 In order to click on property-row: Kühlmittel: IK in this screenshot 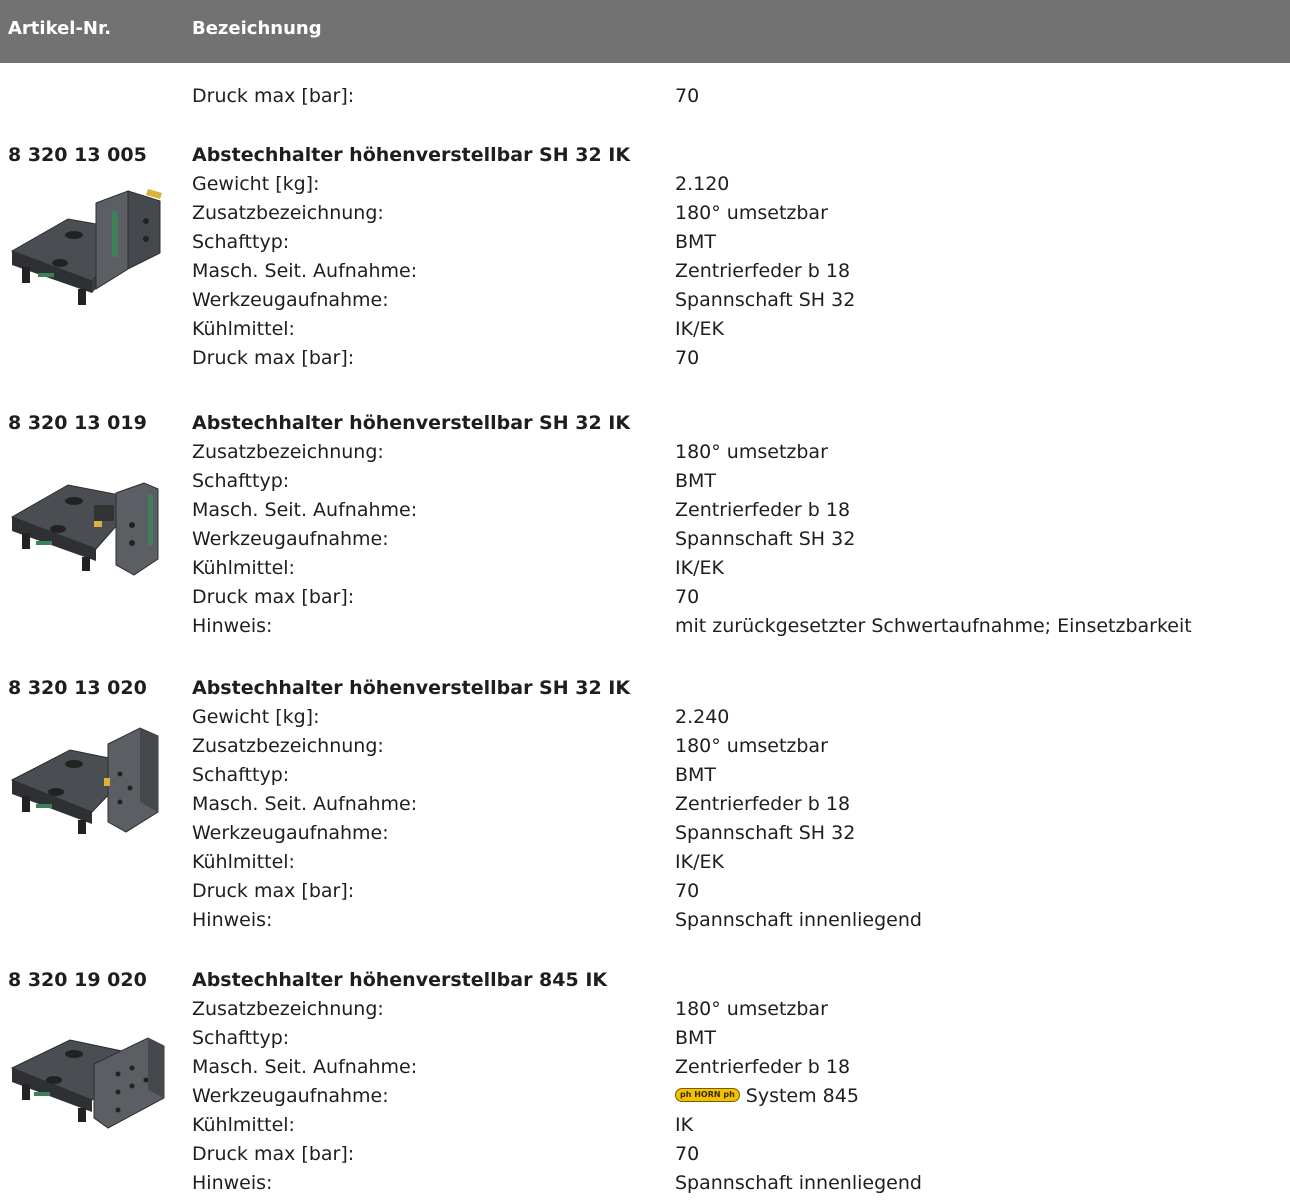, I will do `click(645, 1127)`.